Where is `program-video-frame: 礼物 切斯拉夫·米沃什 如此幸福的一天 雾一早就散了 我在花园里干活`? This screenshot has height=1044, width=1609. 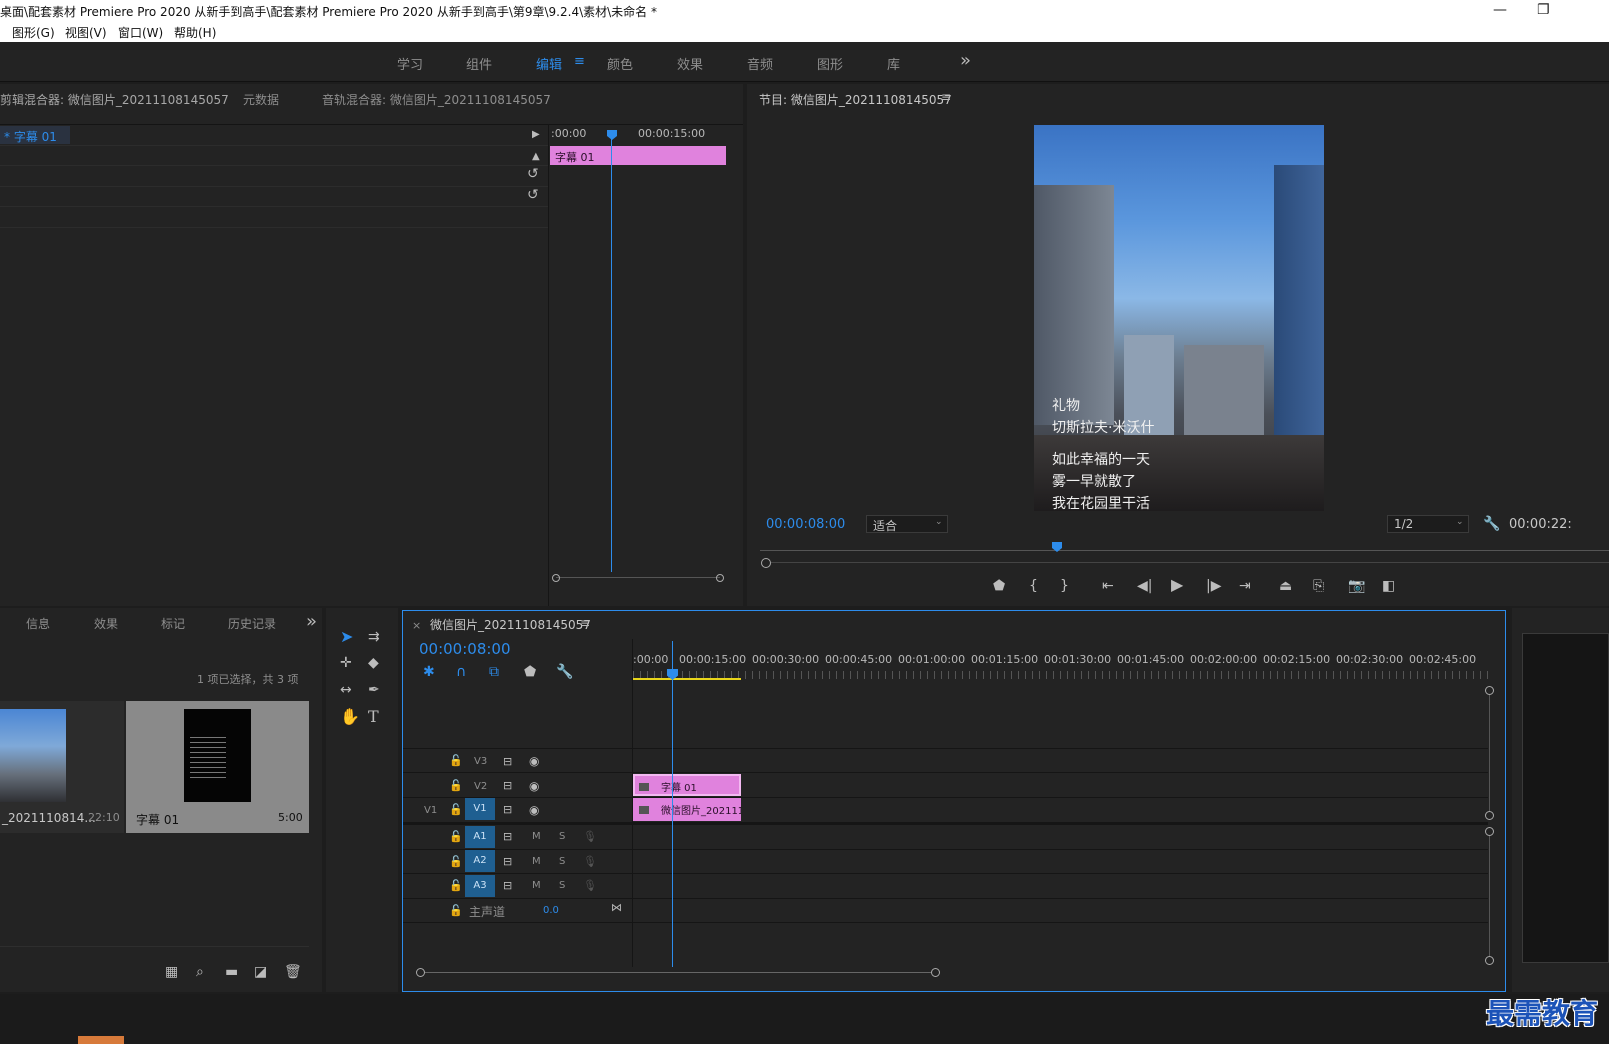
program-video-frame: 礼物 切斯拉夫·米沃什 如此幸福的一天 雾一早就散了 我在花园里干活 is located at coordinates (1179, 318).